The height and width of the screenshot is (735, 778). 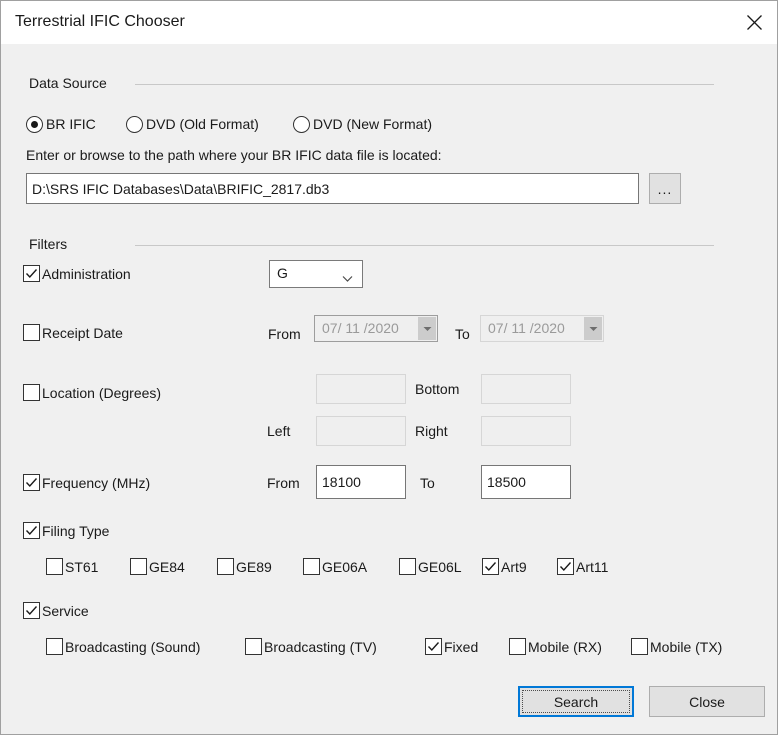 What do you see at coordinates (282, 273) in the screenshot?
I see `administration-selected-value: G` at bounding box center [282, 273].